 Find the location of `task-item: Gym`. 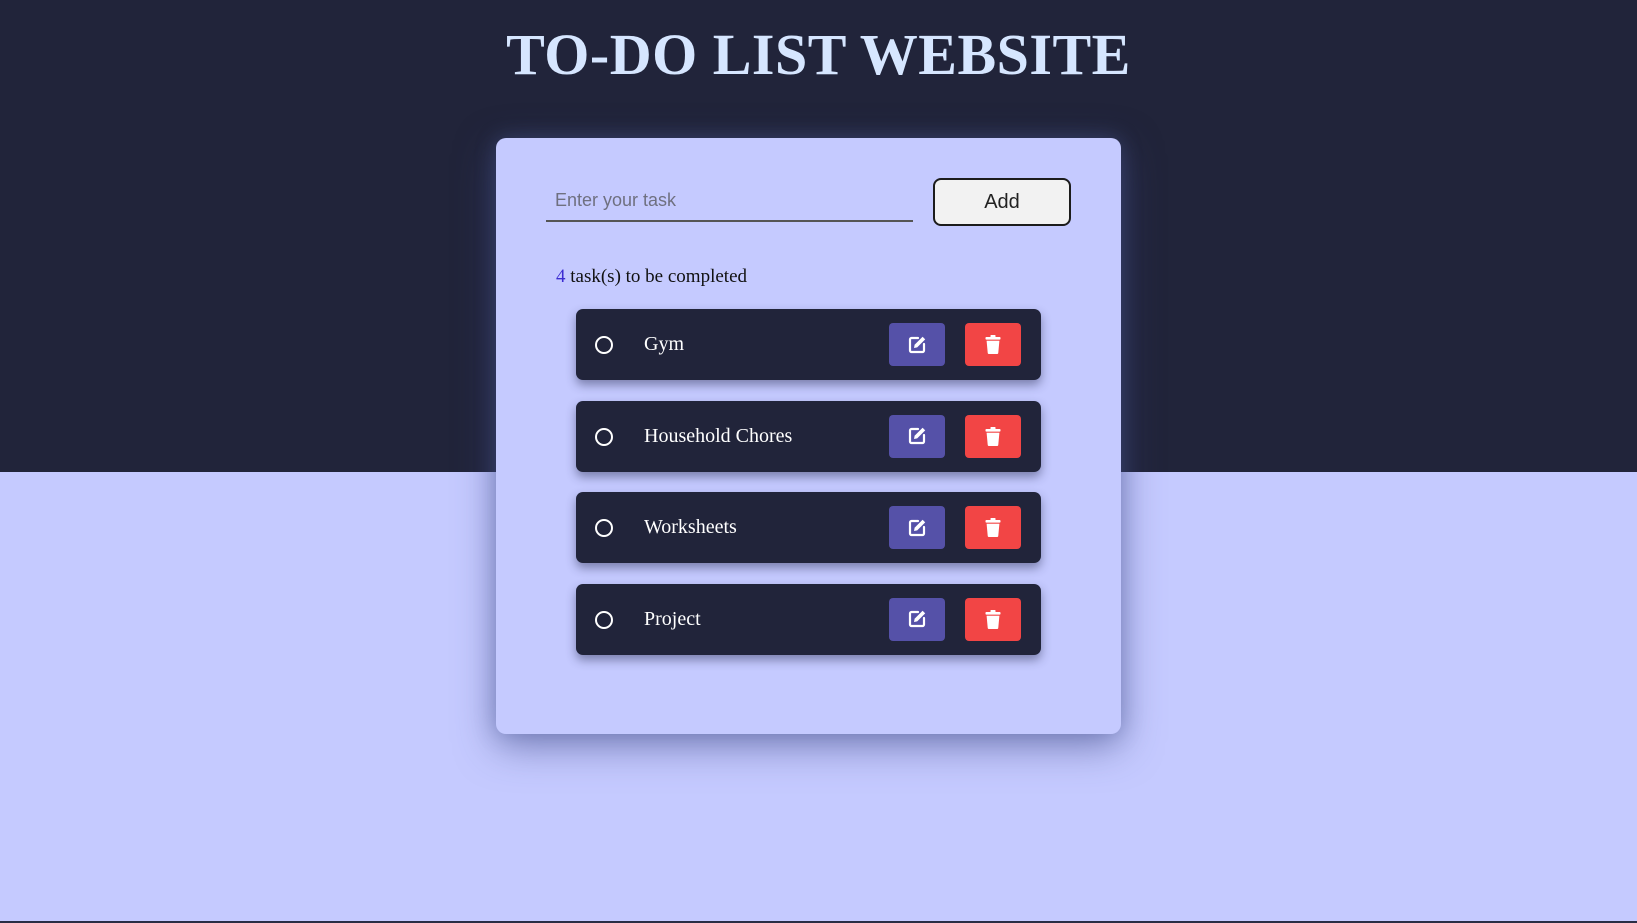

task-item: Gym is located at coordinates (808, 344).